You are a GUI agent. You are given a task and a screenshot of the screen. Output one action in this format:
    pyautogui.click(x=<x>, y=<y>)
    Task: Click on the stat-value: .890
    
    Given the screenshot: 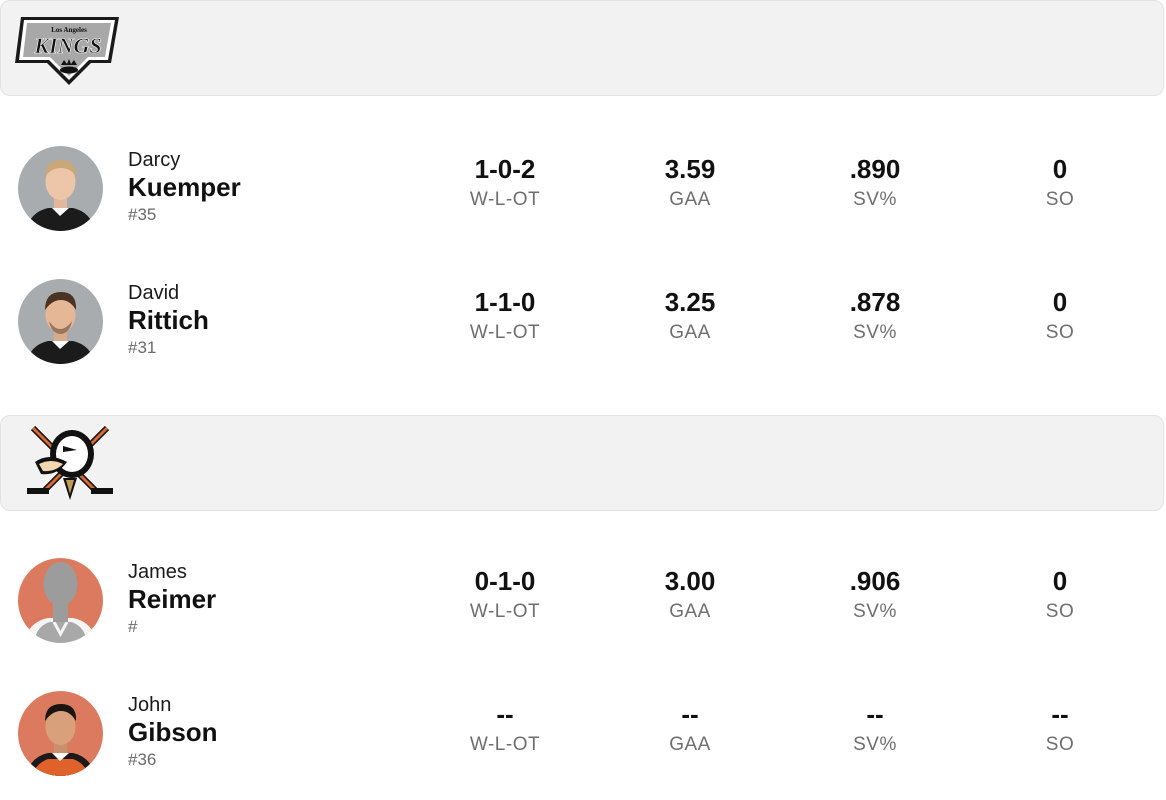 What is the action you would take?
    pyautogui.click(x=875, y=169)
    